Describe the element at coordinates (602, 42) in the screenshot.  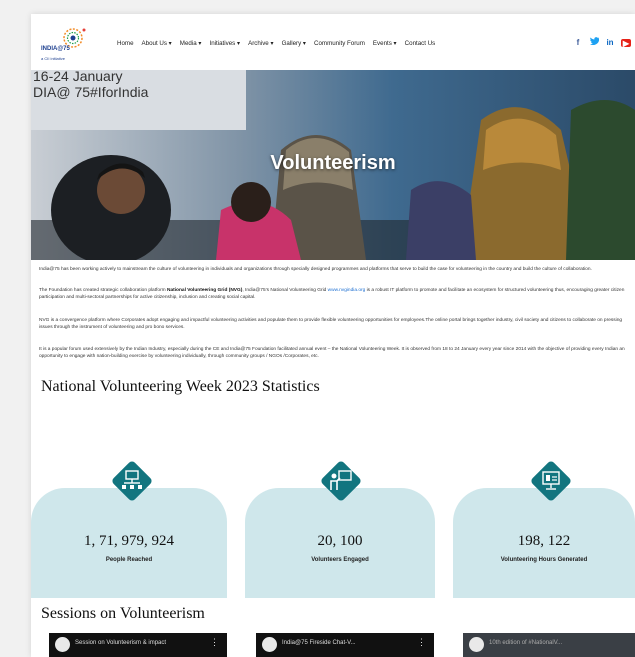
I see `social-links: f in ▶` at that location.